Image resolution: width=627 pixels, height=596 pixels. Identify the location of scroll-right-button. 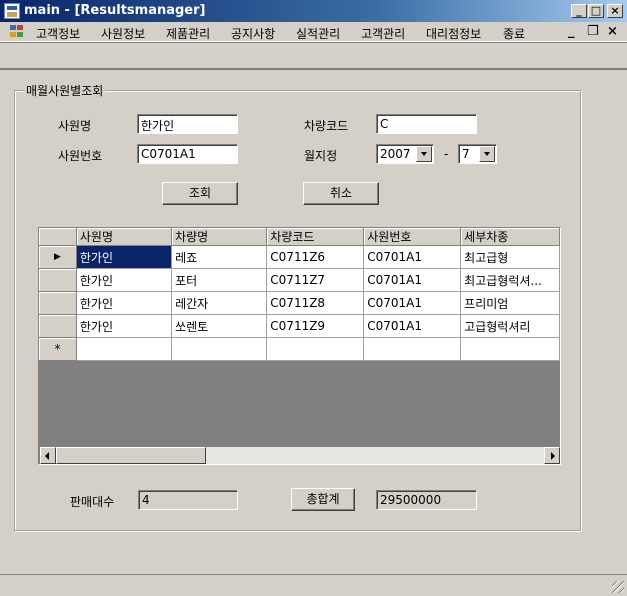
(552, 455).